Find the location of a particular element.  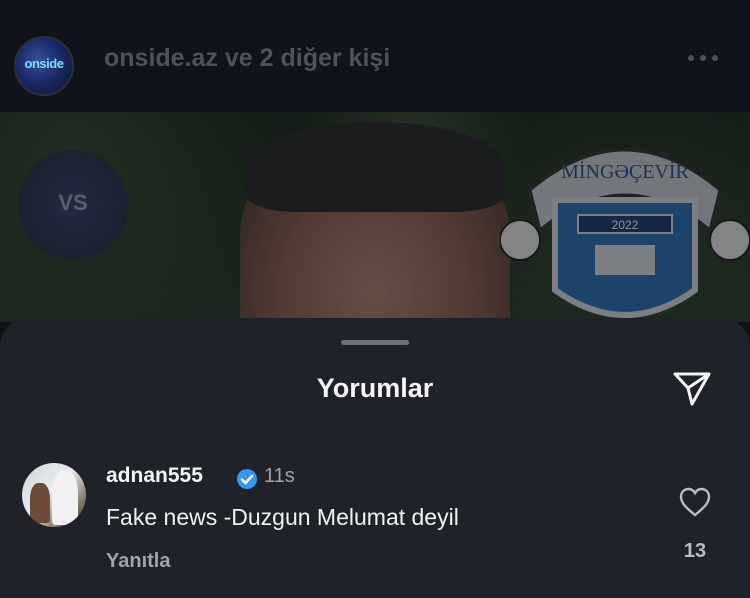

verified-badge-icon is located at coordinates (247, 479).